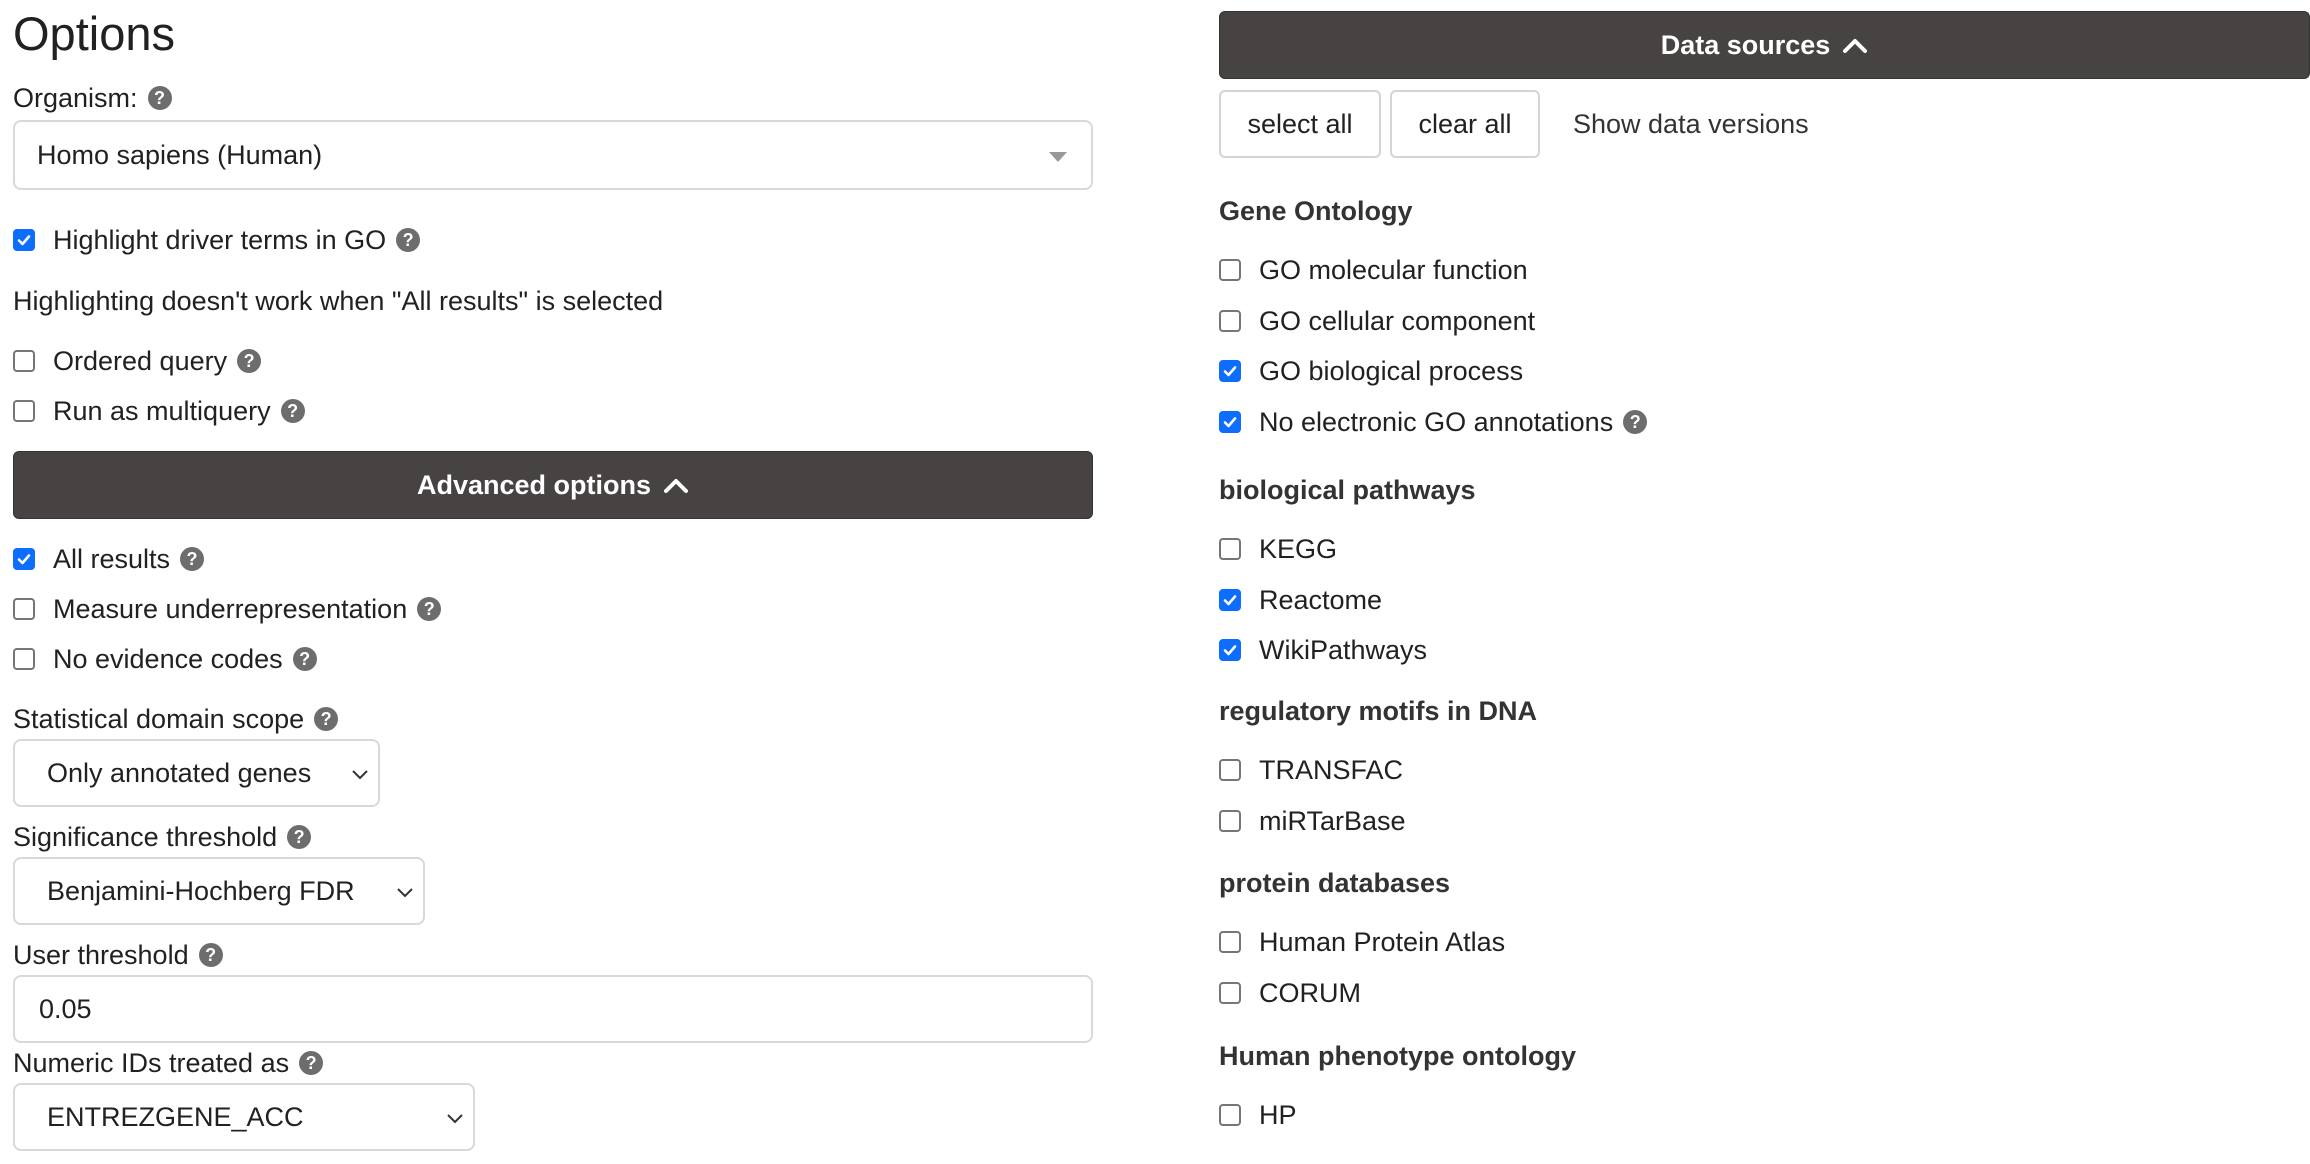 This screenshot has height=1164, width=2310. I want to click on no-evidence-checkbox, so click(24, 659).